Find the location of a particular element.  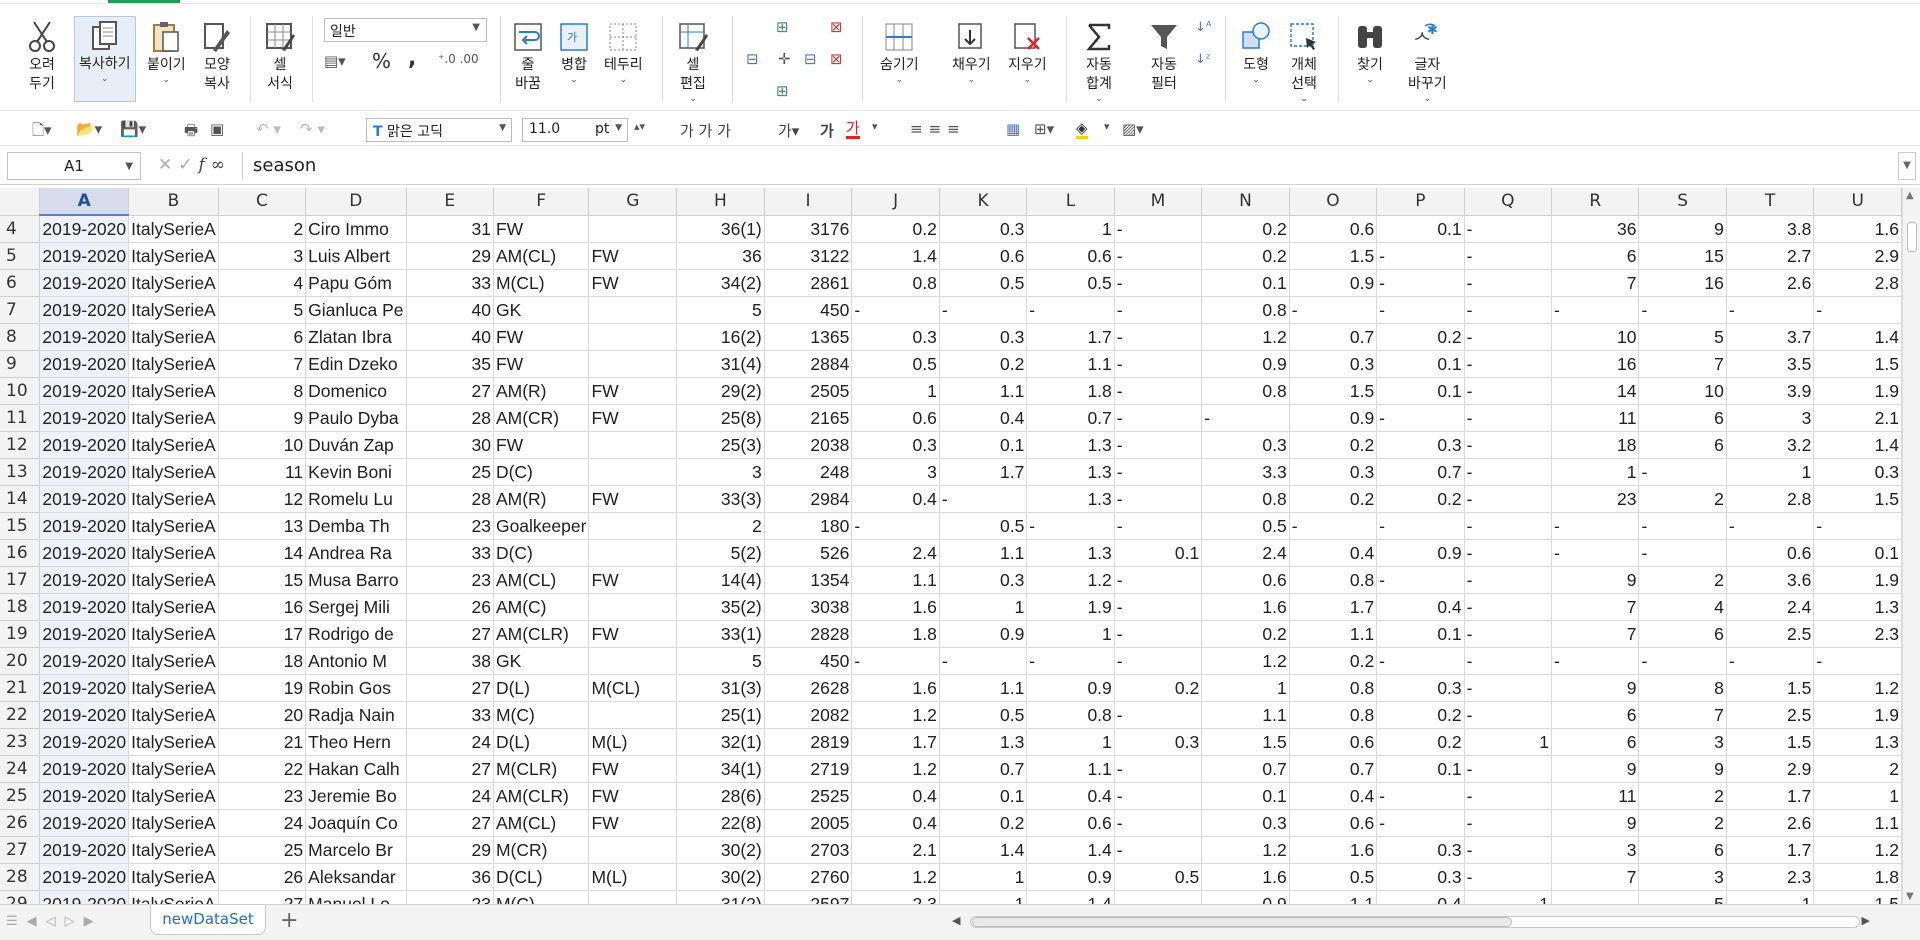

cell-c: 13 is located at coordinates (262, 526).